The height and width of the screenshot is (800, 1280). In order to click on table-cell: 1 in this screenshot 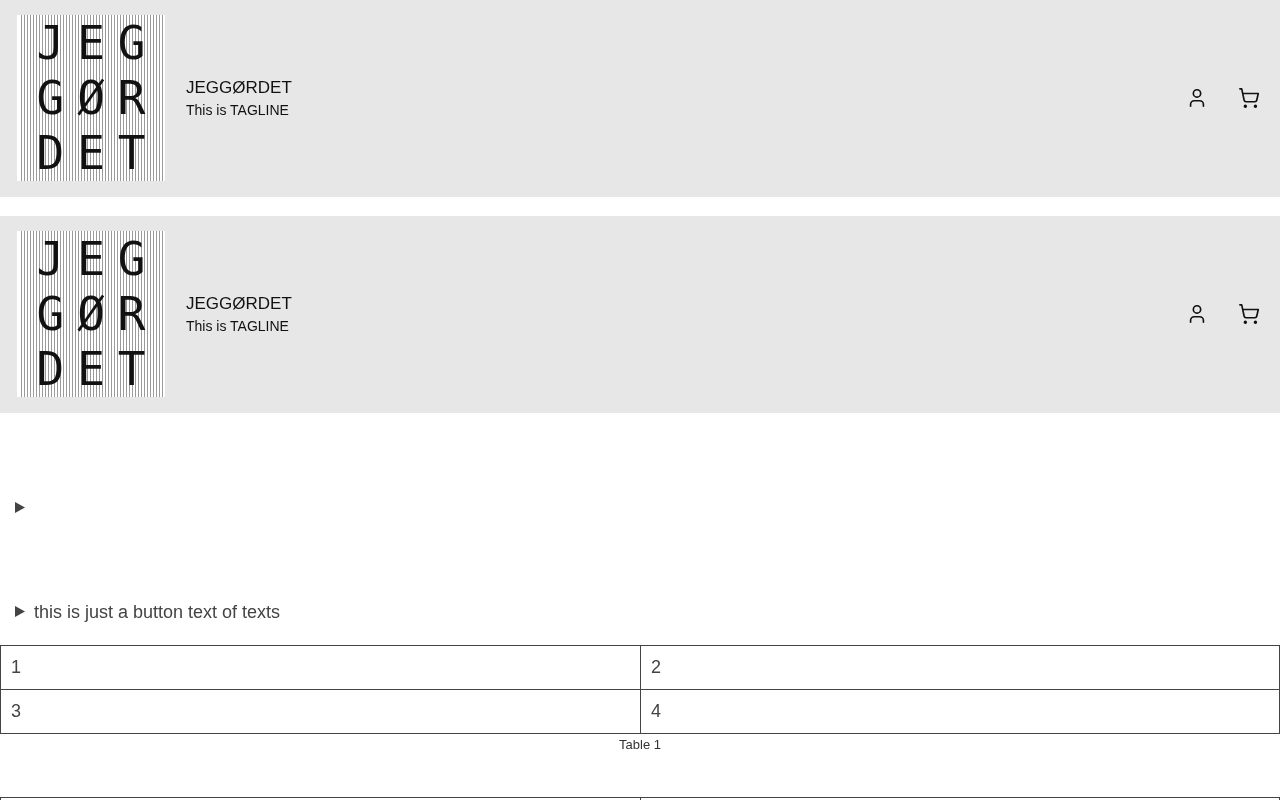, I will do `click(320, 666)`.